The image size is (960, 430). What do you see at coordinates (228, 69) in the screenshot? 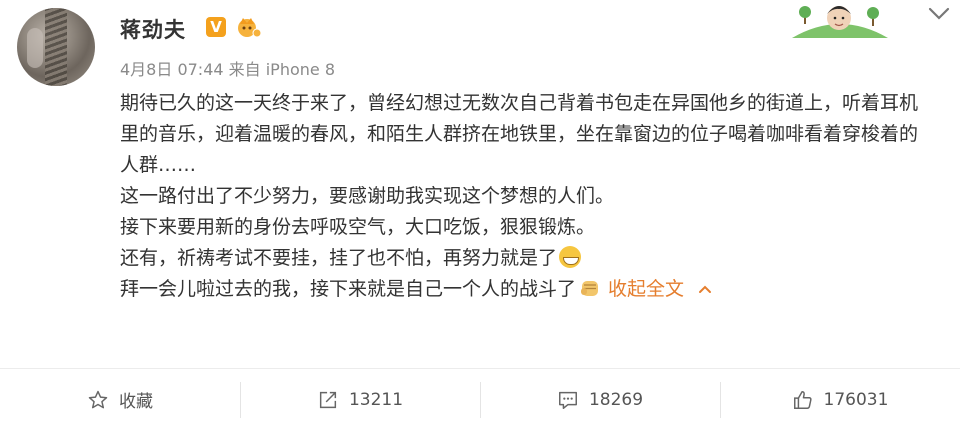
I see `post-meta: 4月8日 07:44 来自 iPhone 8` at bounding box center [228, 69].